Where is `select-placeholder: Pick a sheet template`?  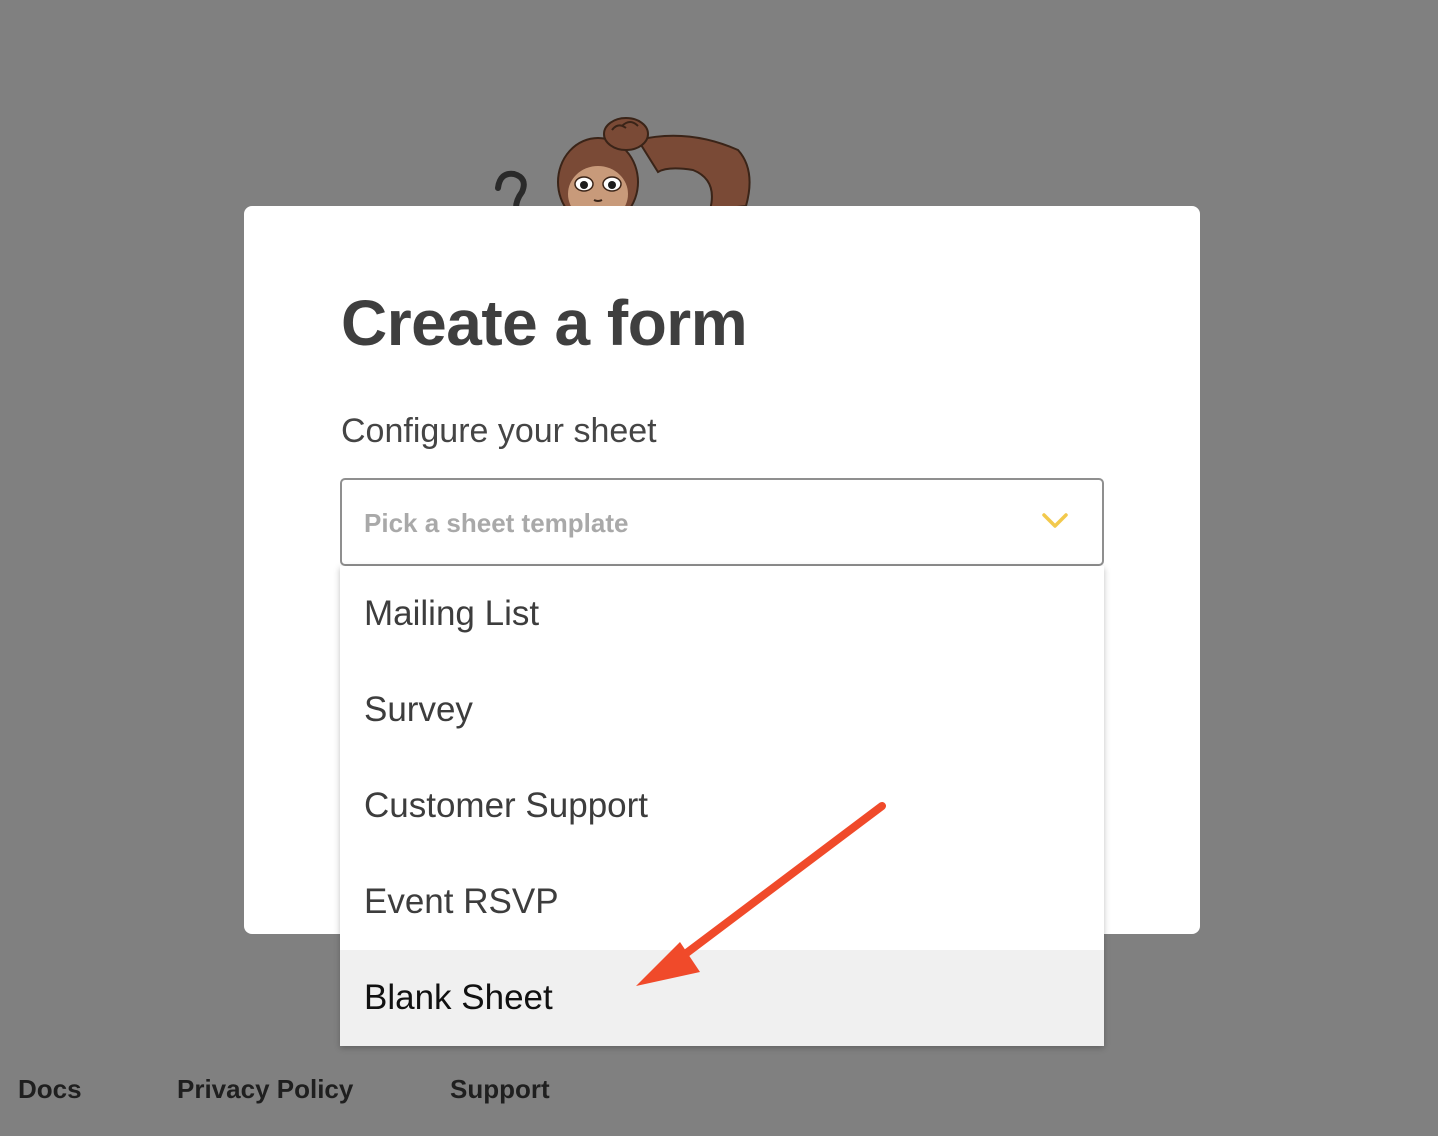 select-placeholder: Pick a sheet template is located at coordinates (496, 523).